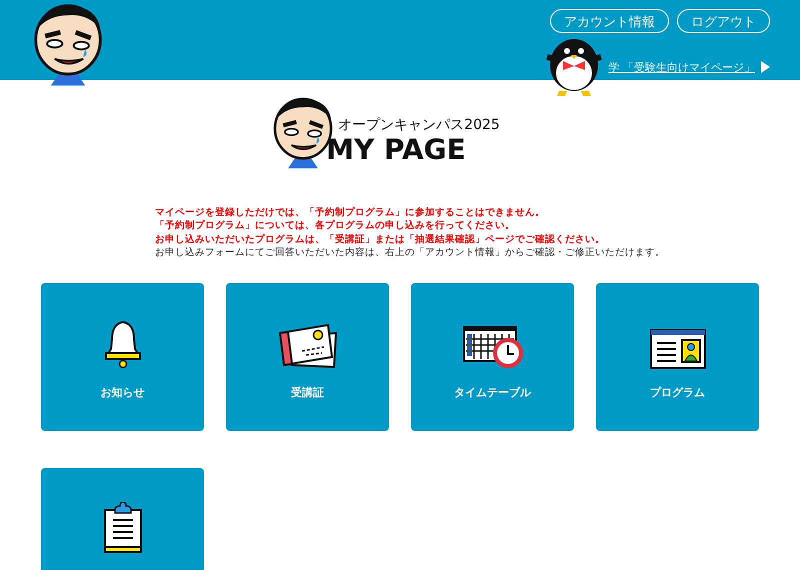 The height and width of the screenshot is (570, 800). What do you see at coordinates (573, 67) in the screenshot?
I see `penguin-drawing` at bounding box center [573, 67].